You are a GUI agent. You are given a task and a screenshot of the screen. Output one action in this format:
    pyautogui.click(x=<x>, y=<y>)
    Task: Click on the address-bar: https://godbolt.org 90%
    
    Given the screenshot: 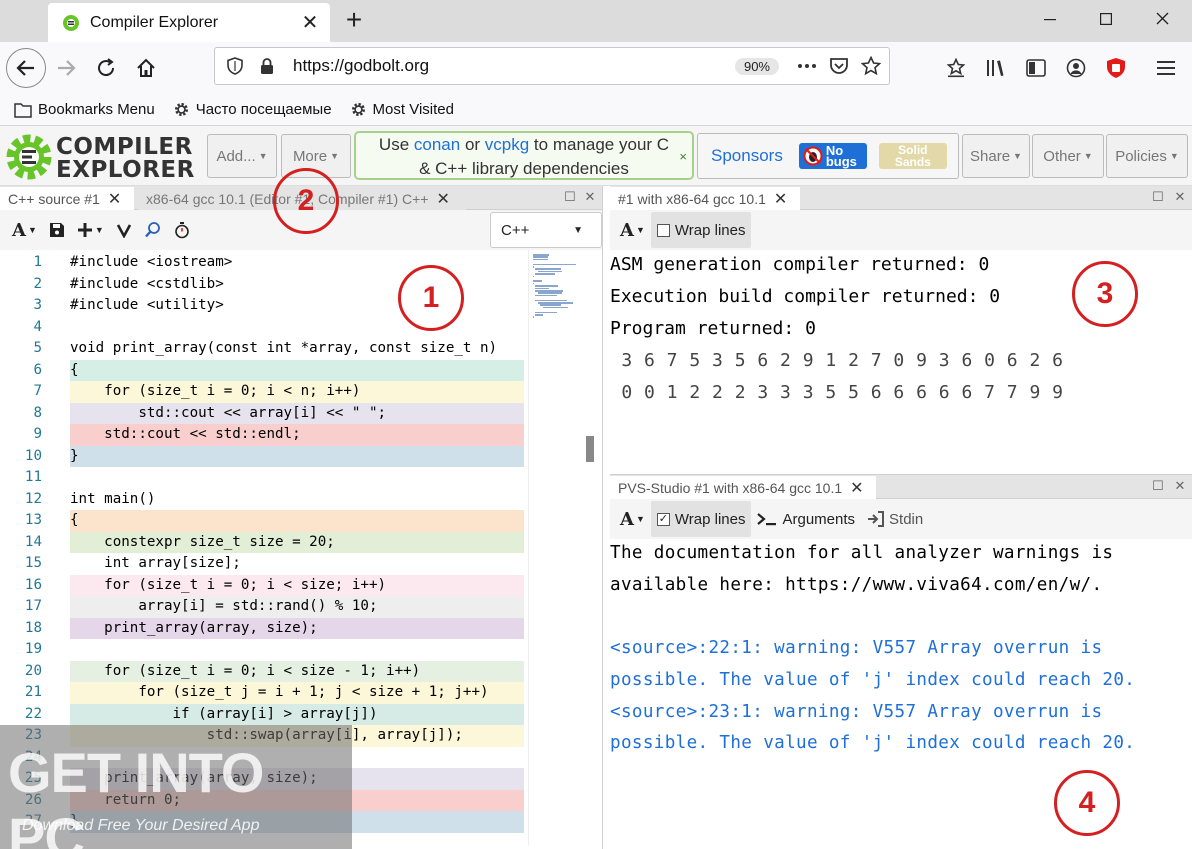 What is the action you would take?
    pyautogui.click(x=552, y=66)
    